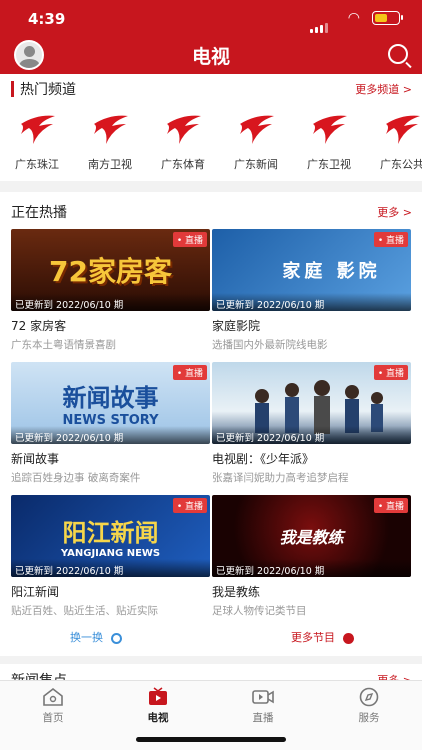  I want to click on more-programs-button: 更多节目, so click(322, 637).